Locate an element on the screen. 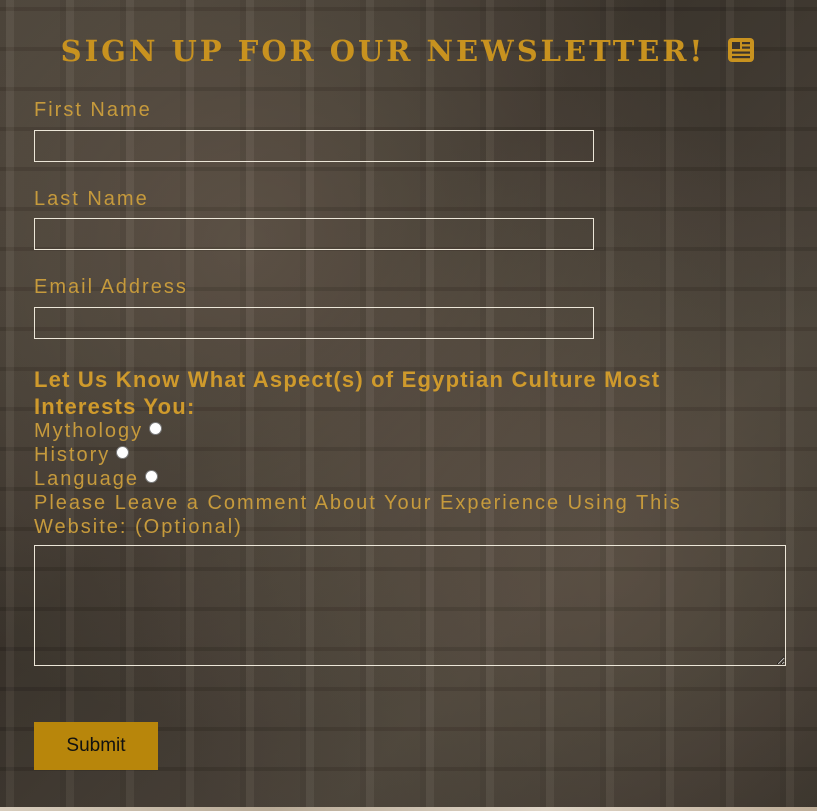  radio-label-mythology: Mythology is located at coordinates (89, 431).